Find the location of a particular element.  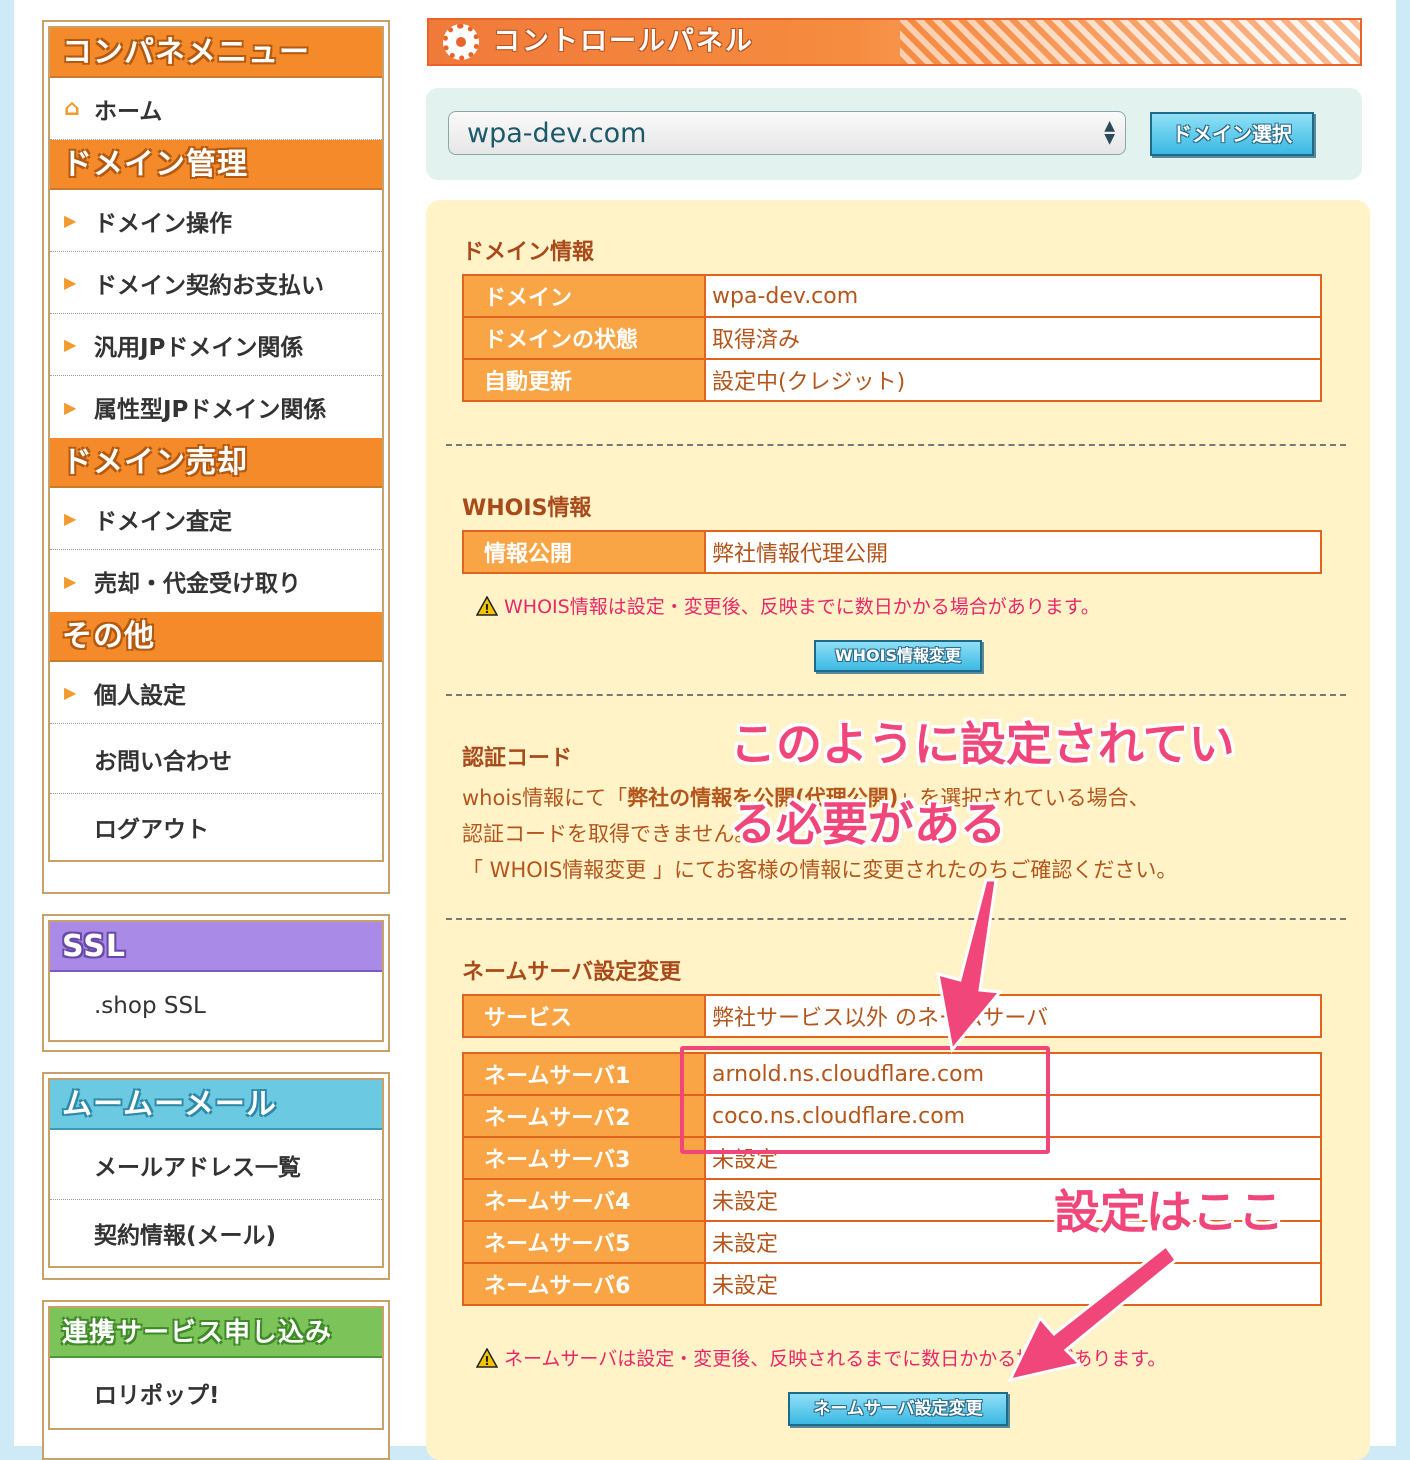

home-icon: ⌂ is located at coordinates (72, 108).